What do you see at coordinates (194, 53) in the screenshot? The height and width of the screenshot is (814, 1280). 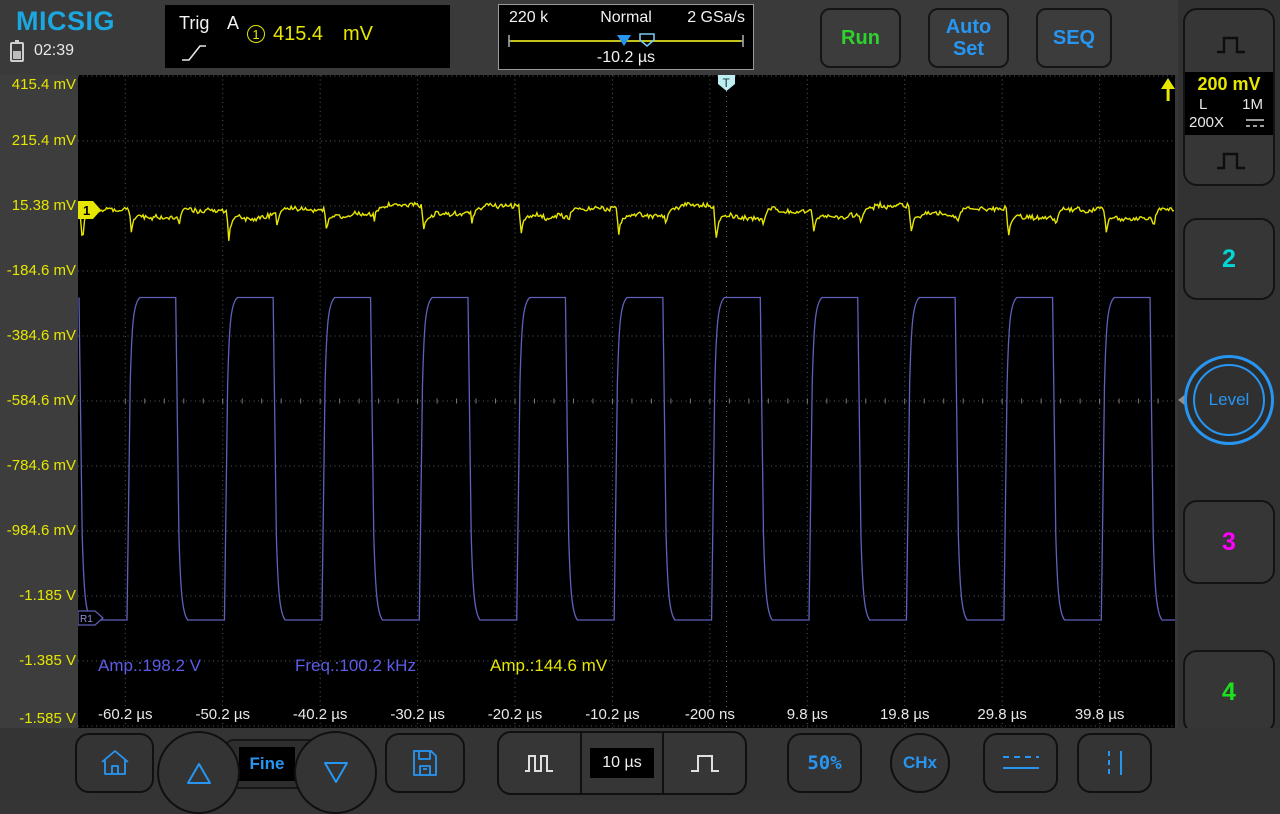 I see `rising-edge-icon` at bounding box center [194, 53].